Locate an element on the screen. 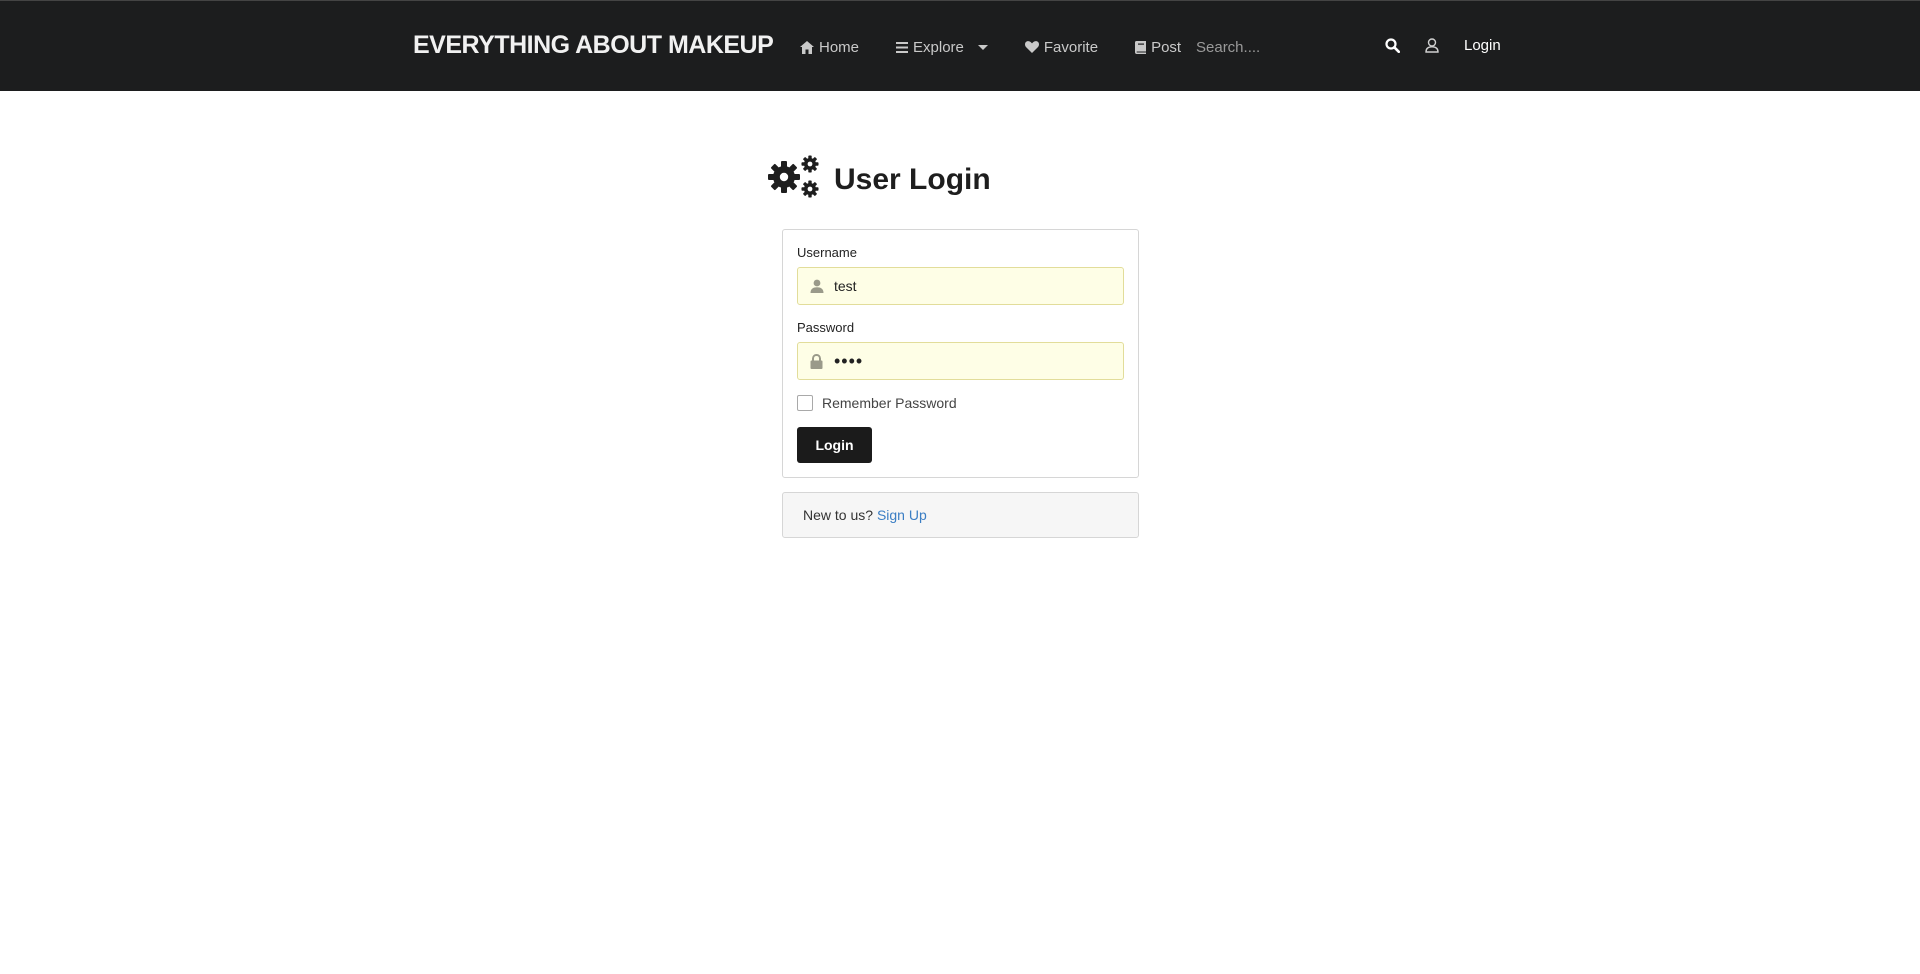 The image size is (1920, 974). username-field is located at coordinates (960, 286).